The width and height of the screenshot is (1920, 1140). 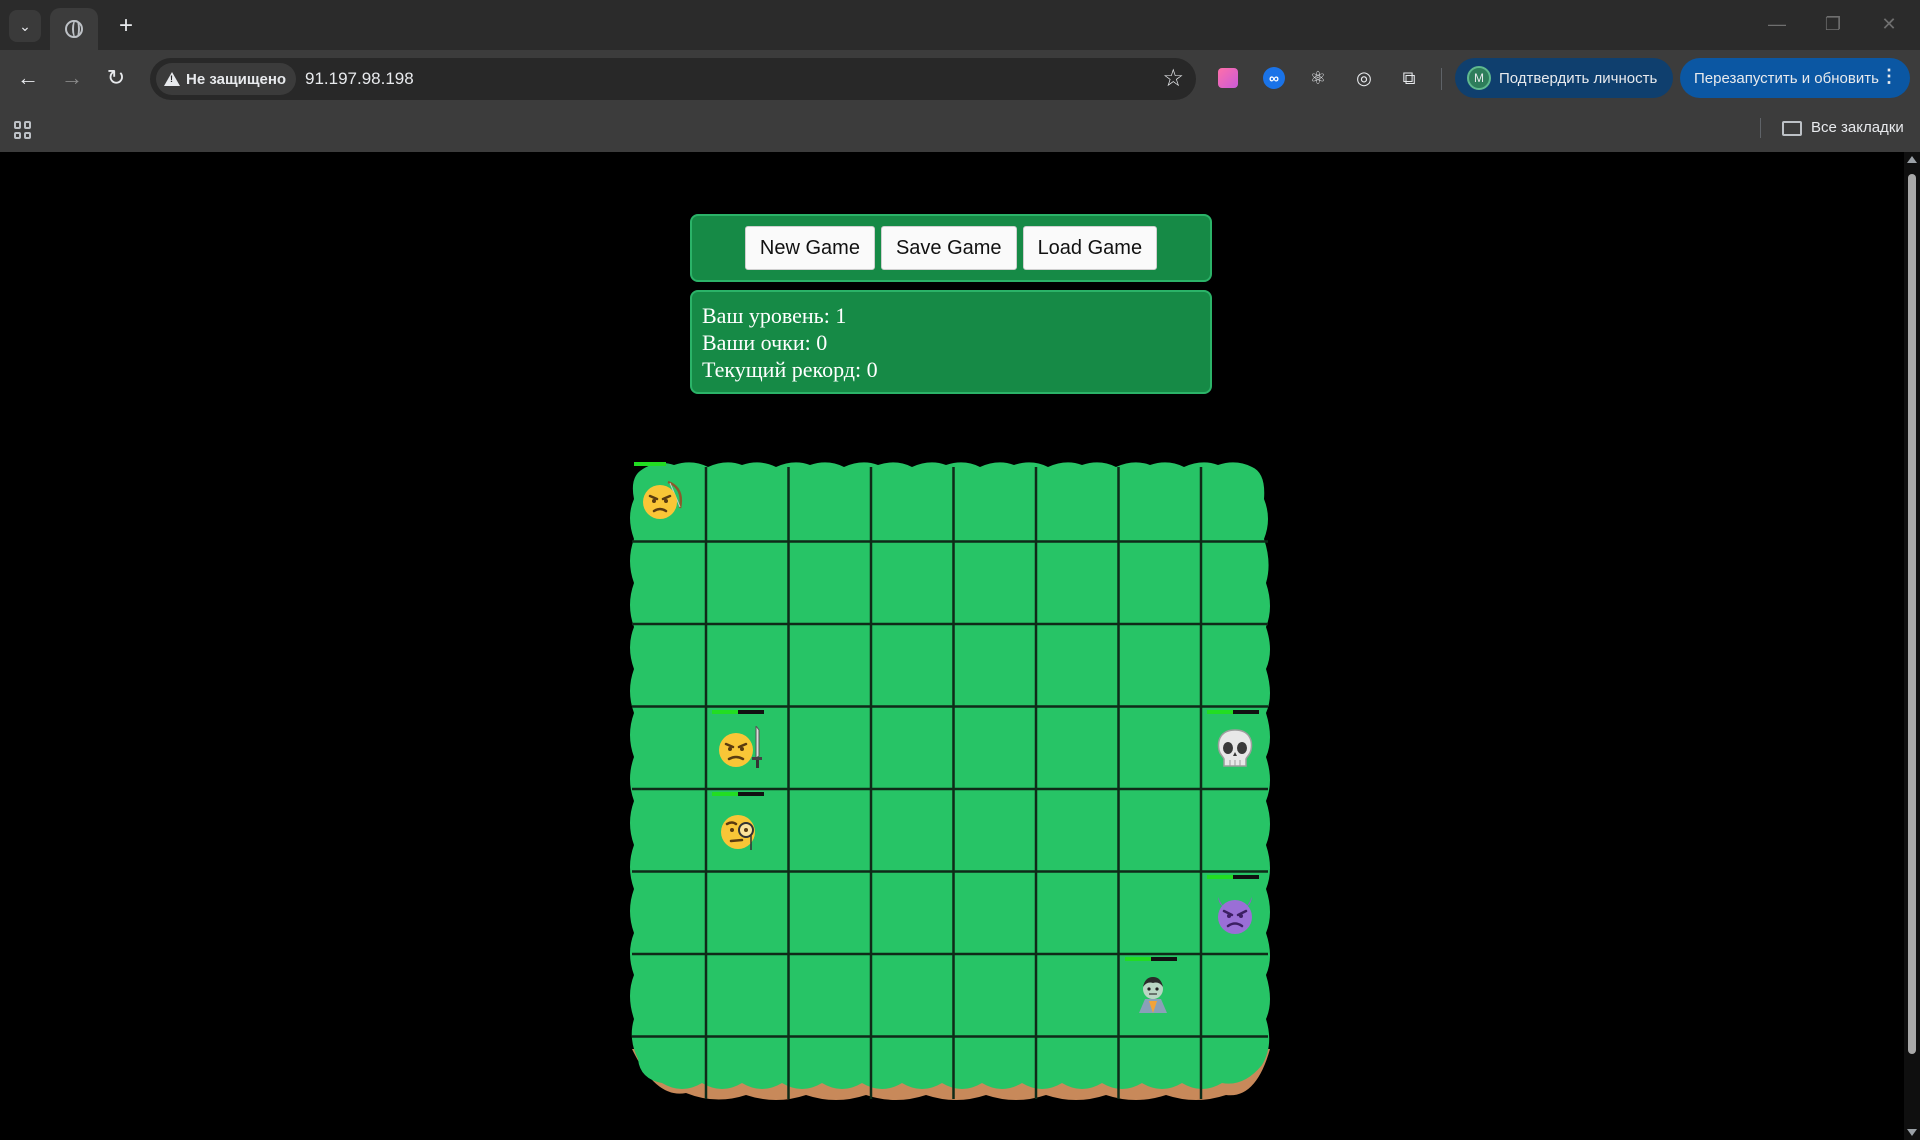 I want to click on extension-pink-icon, so click(x=1228, y=78).